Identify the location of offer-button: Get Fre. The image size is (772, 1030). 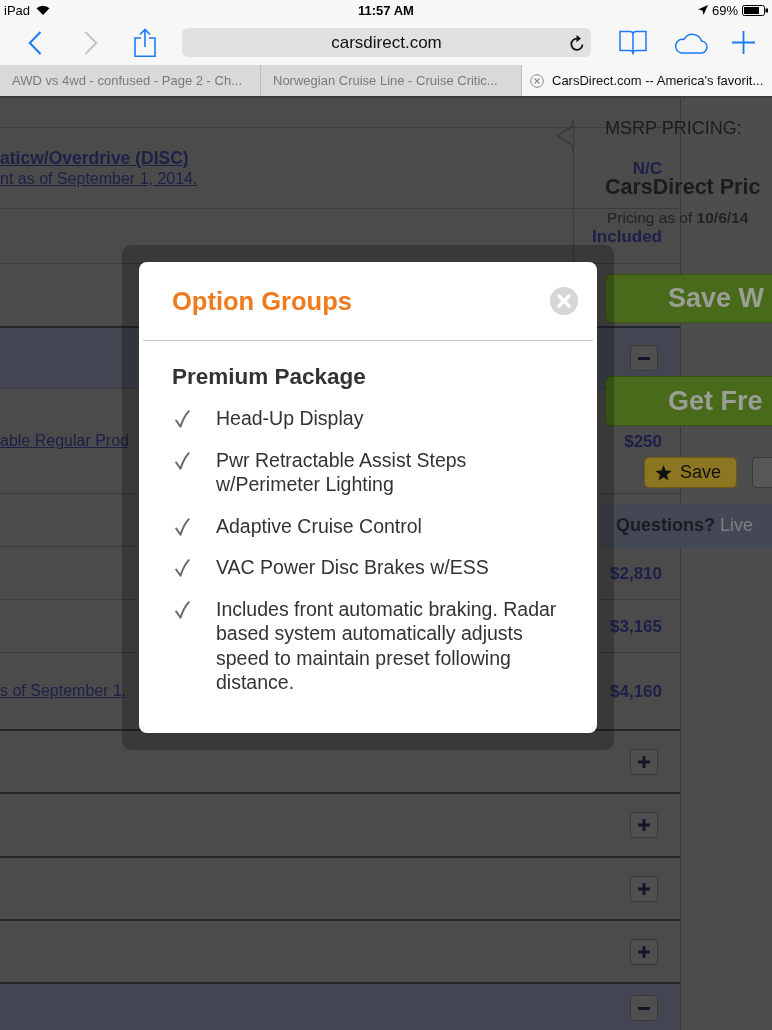
(688, 401).